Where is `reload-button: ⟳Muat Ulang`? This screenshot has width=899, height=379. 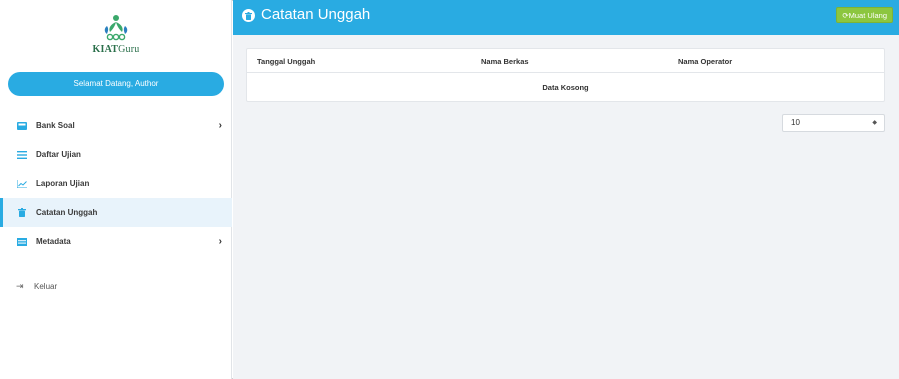 reload-button: ⟳Muat Ulang is located at coordinates (864, 15).